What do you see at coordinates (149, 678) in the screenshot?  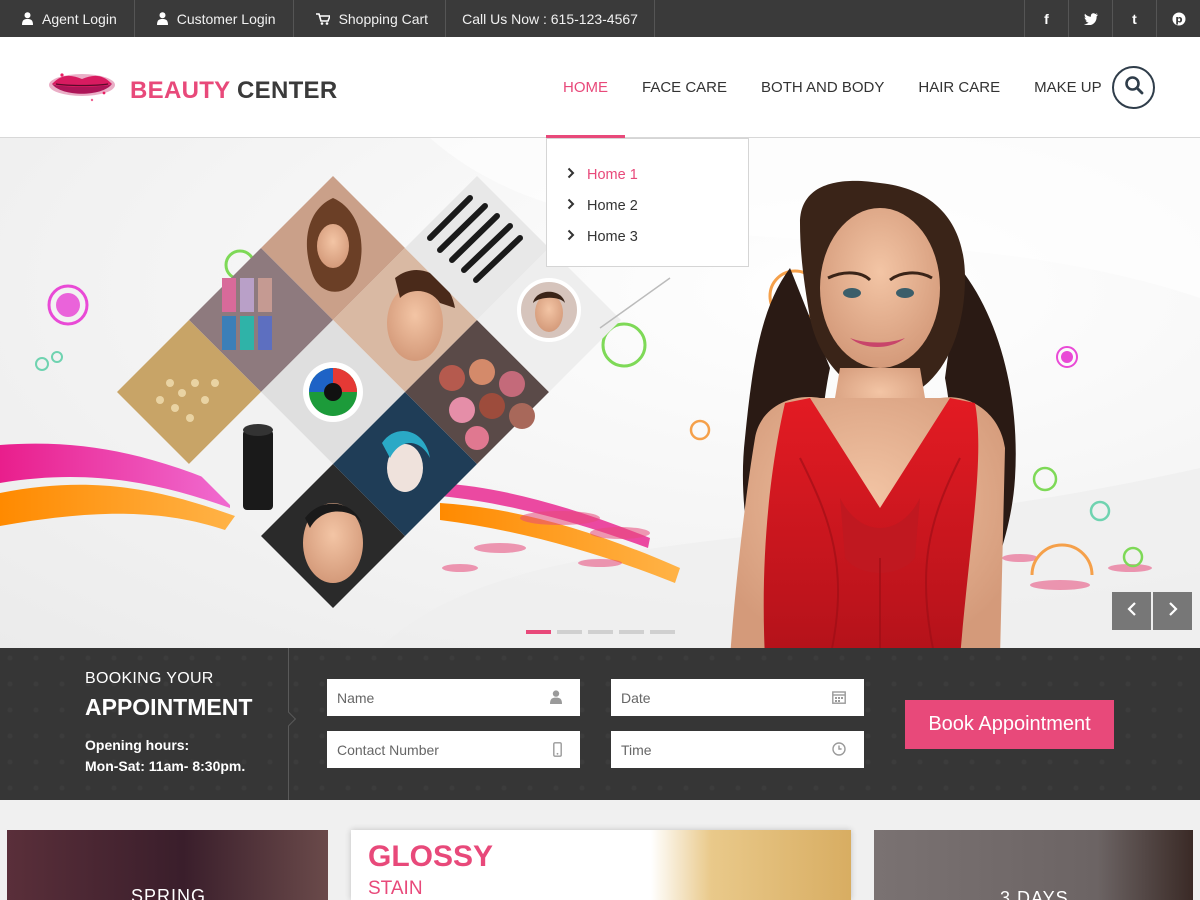 I see `booking-heading-line1: BOOKING YOUR` at bounding box center [149, 678].